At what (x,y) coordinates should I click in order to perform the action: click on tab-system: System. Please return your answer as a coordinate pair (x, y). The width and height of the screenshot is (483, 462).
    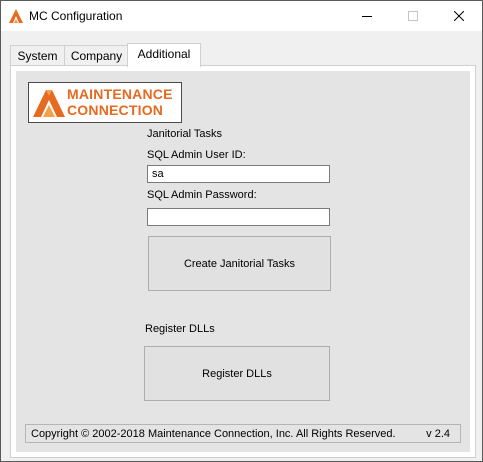
    Looking at the image, I should click on (37, 55).